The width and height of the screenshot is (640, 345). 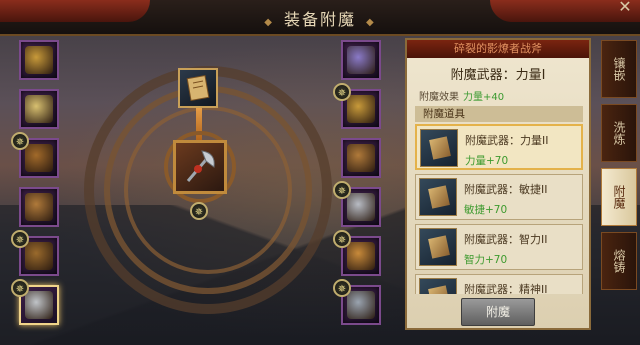 I want to click on amulet-slot, so click(x=361, y=60).